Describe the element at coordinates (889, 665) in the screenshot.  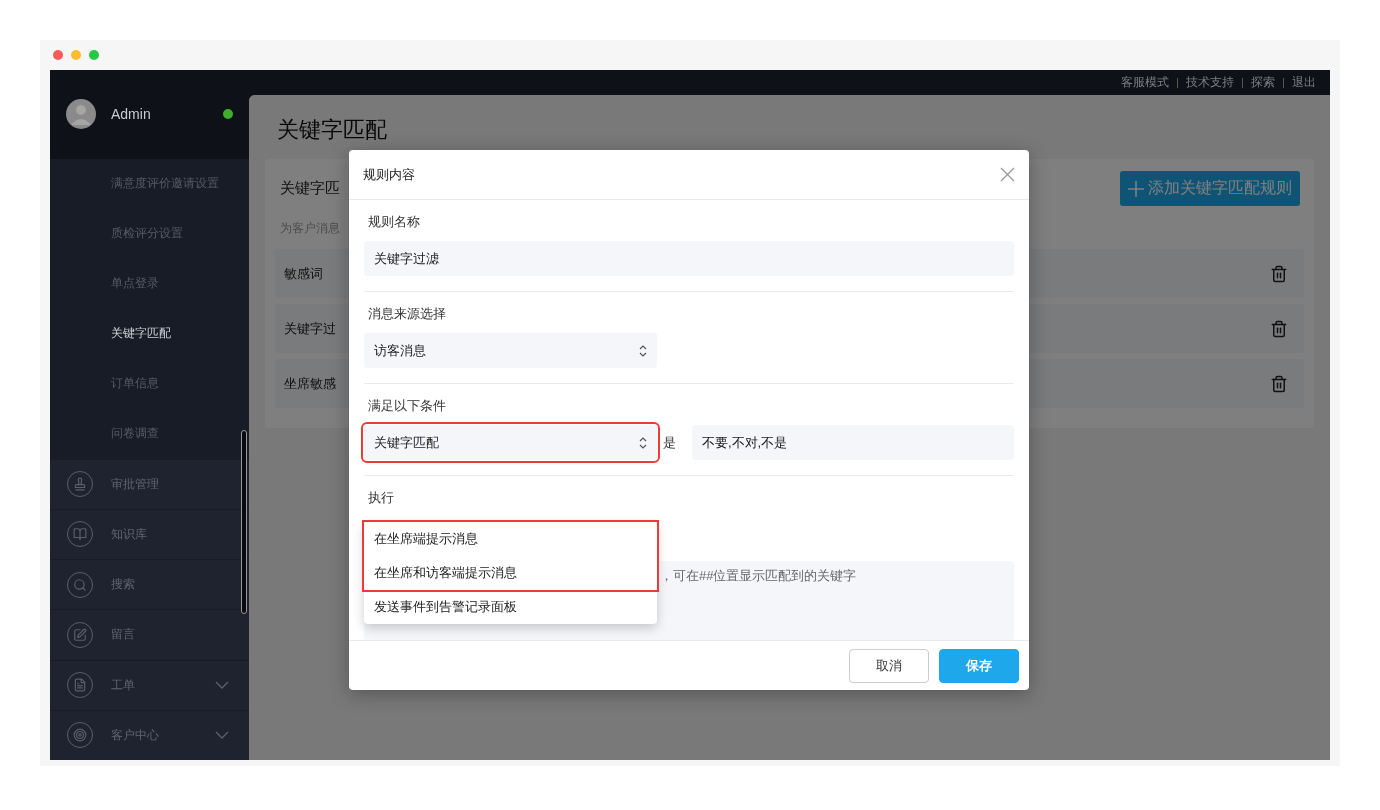
I see `cancel-button: 取消` at that location.